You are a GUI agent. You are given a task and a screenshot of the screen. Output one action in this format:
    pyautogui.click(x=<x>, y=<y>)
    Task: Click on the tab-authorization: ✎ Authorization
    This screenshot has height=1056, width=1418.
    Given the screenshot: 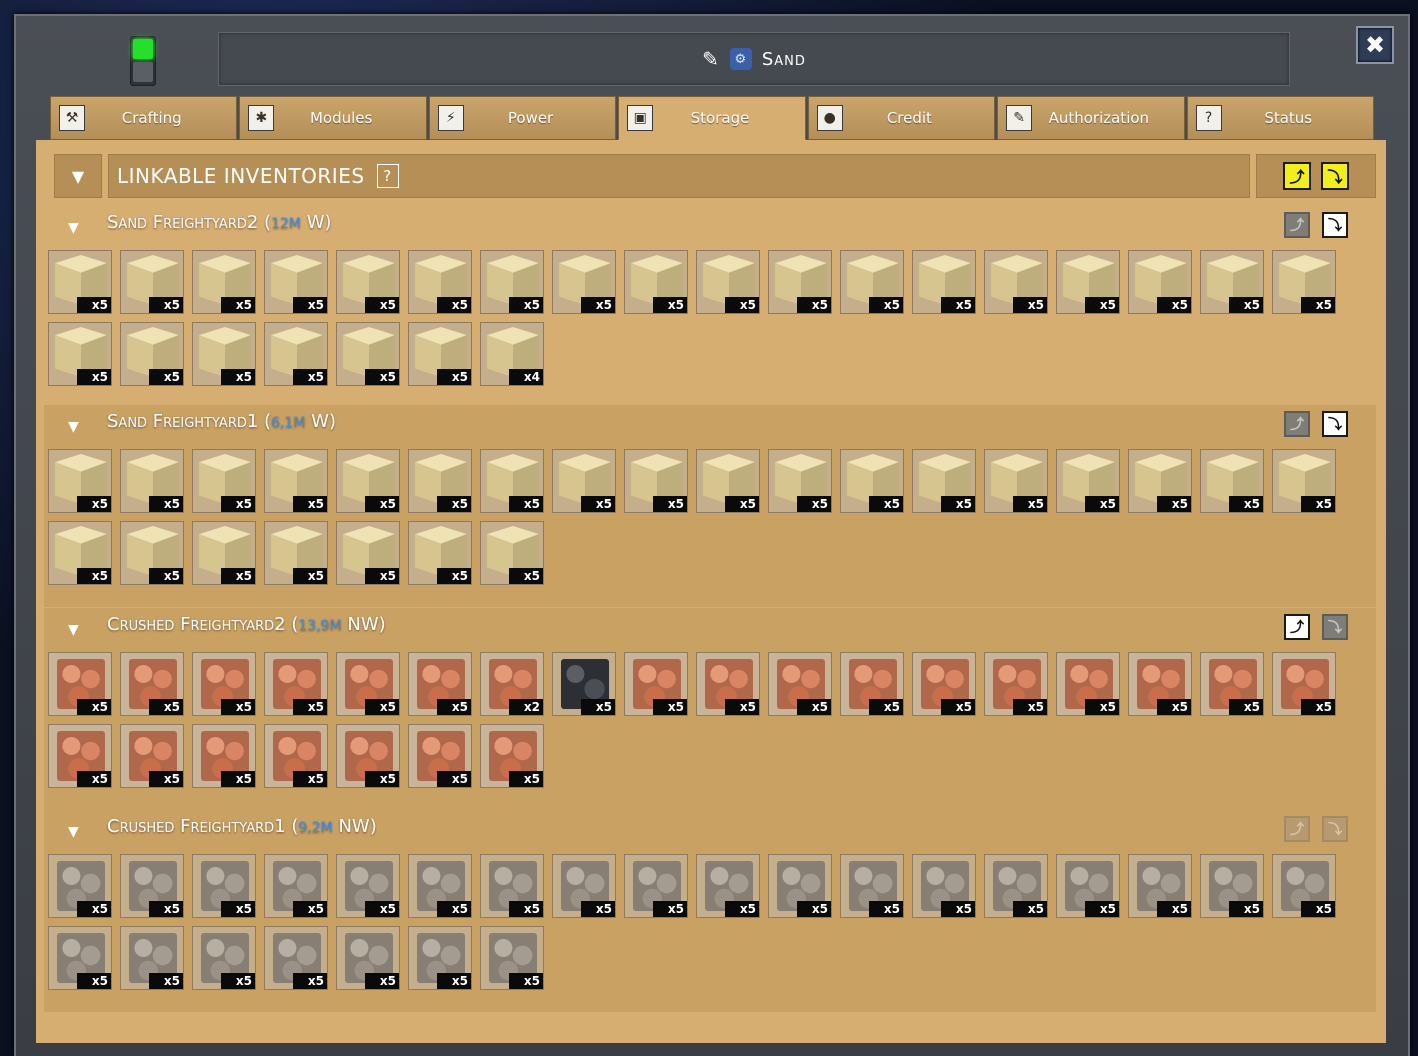 What is the action you would take?
    pyautogui.click(x=1091, y=118)
    